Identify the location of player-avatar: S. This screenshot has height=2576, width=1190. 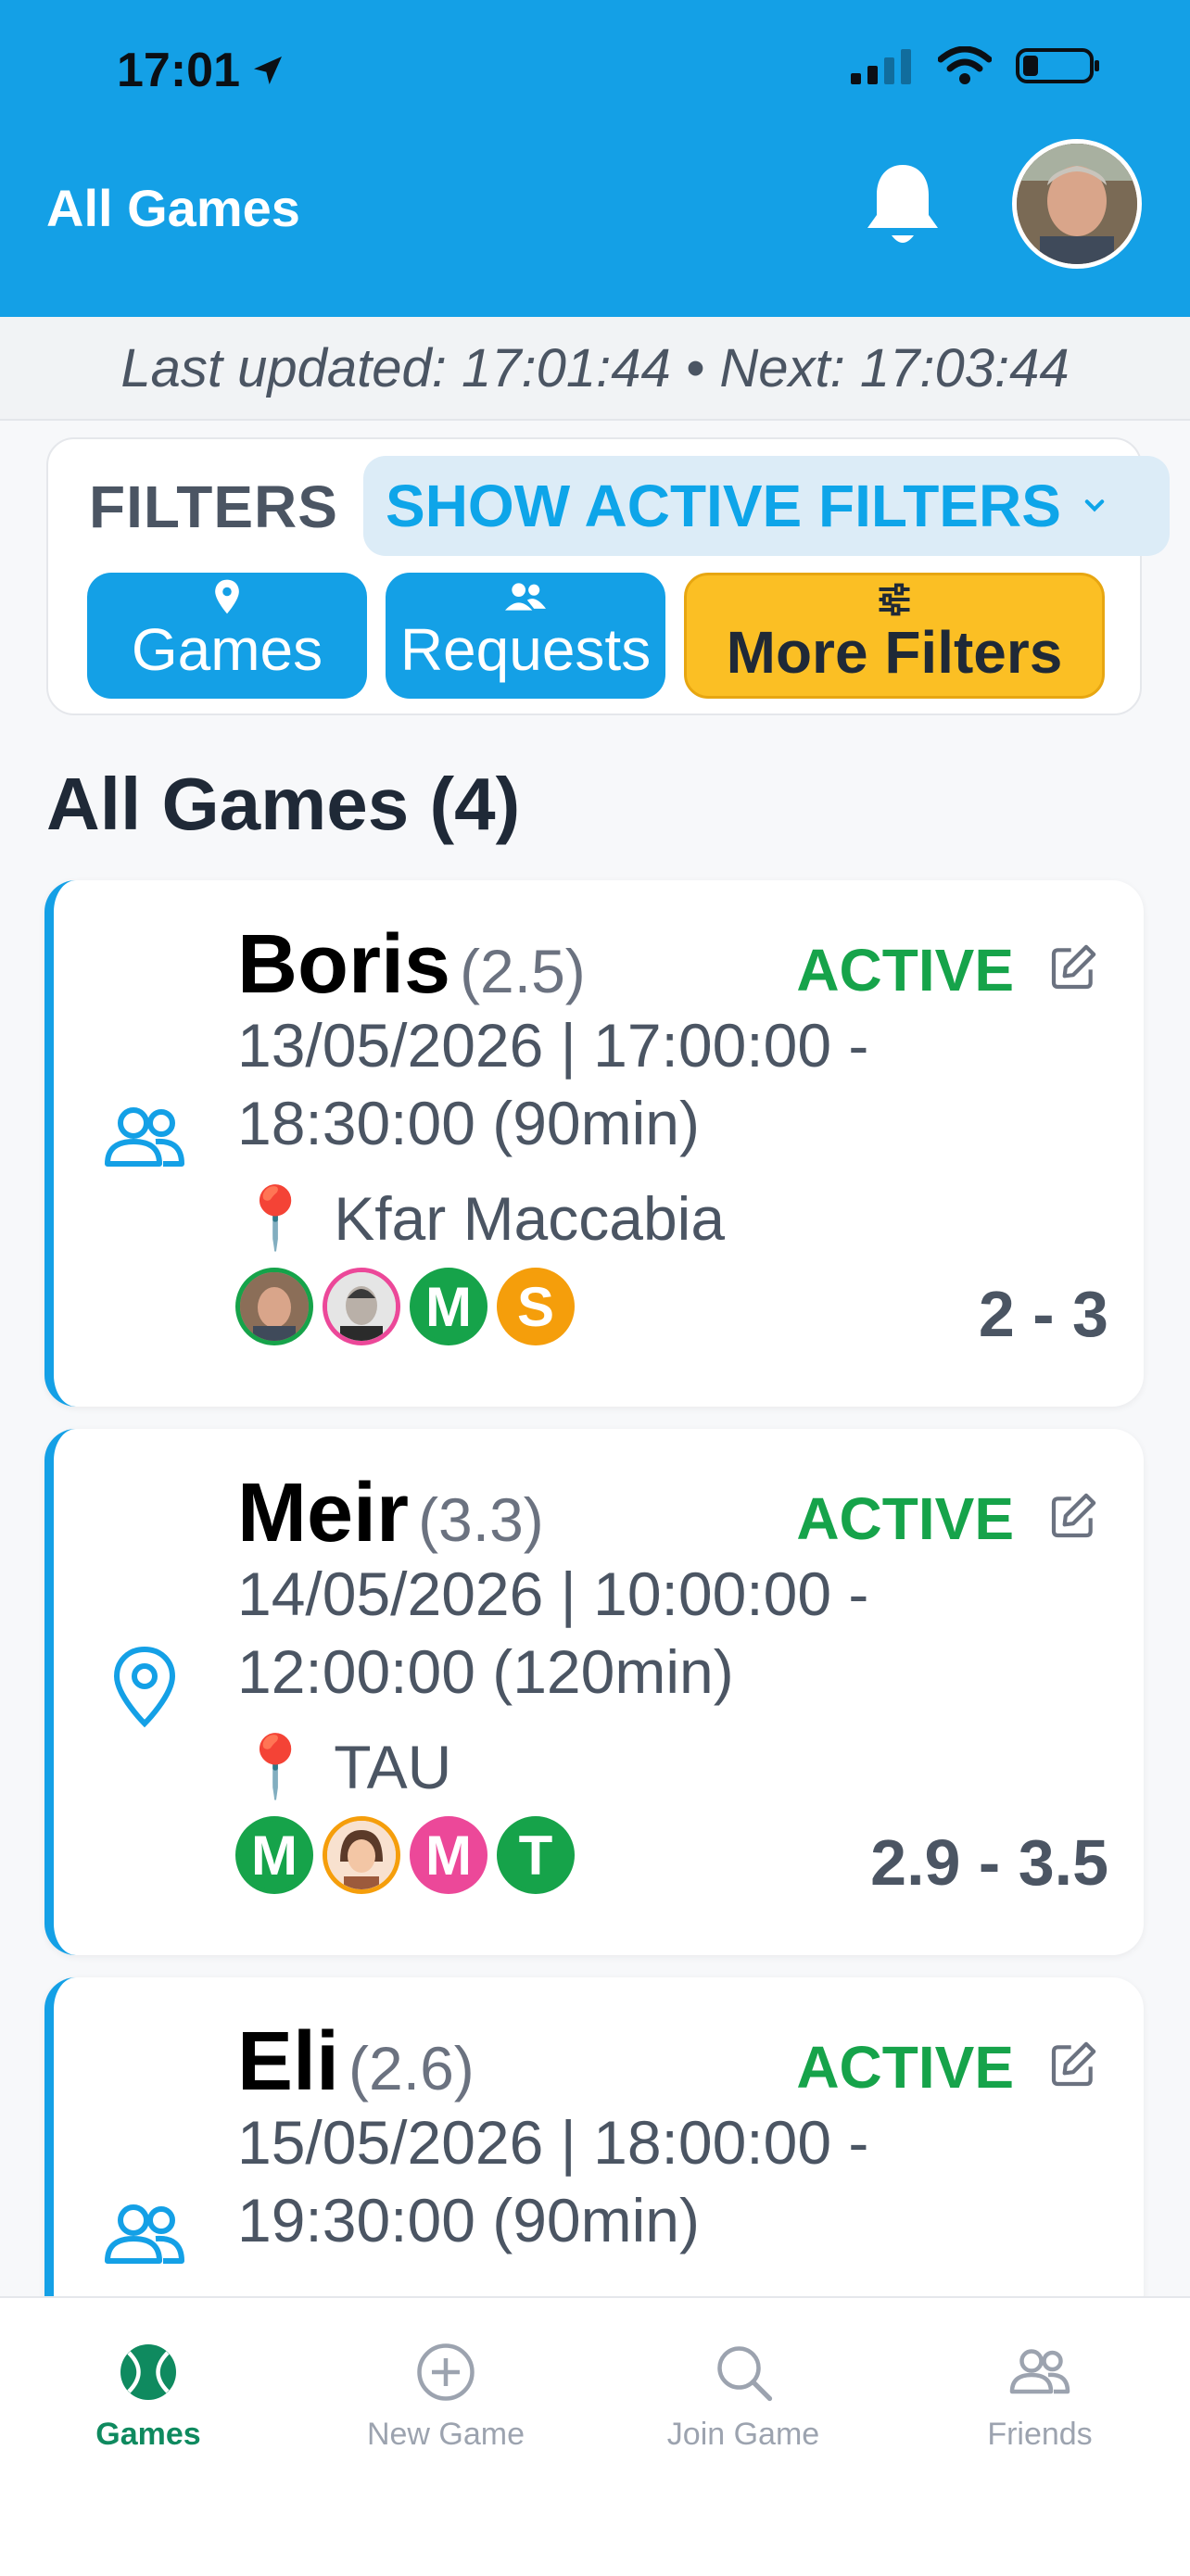
(536, 1306).